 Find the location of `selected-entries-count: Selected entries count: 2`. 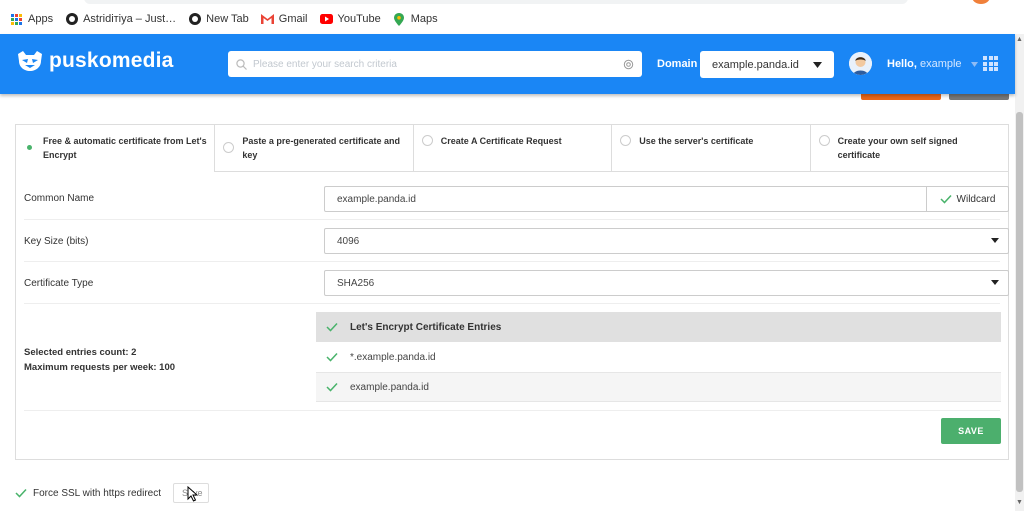

selected-entries-count: Selected entries count: 2 is located at coordinates (80, 352).